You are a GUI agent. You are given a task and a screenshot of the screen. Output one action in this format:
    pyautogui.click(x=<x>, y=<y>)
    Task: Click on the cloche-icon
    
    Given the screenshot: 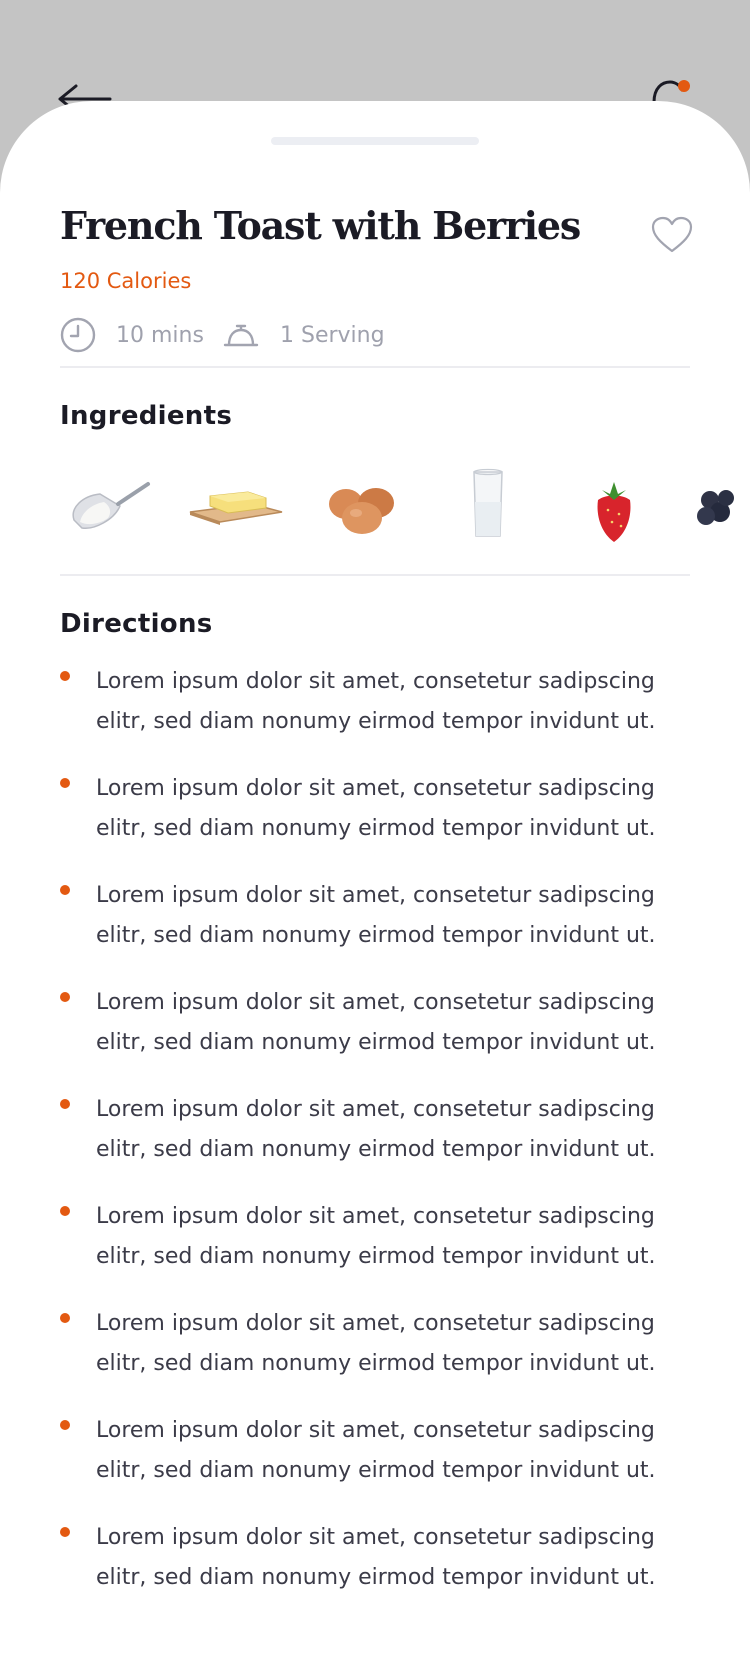 What is the action you would take?
    pyautogui.click(x=241, y=335)
    